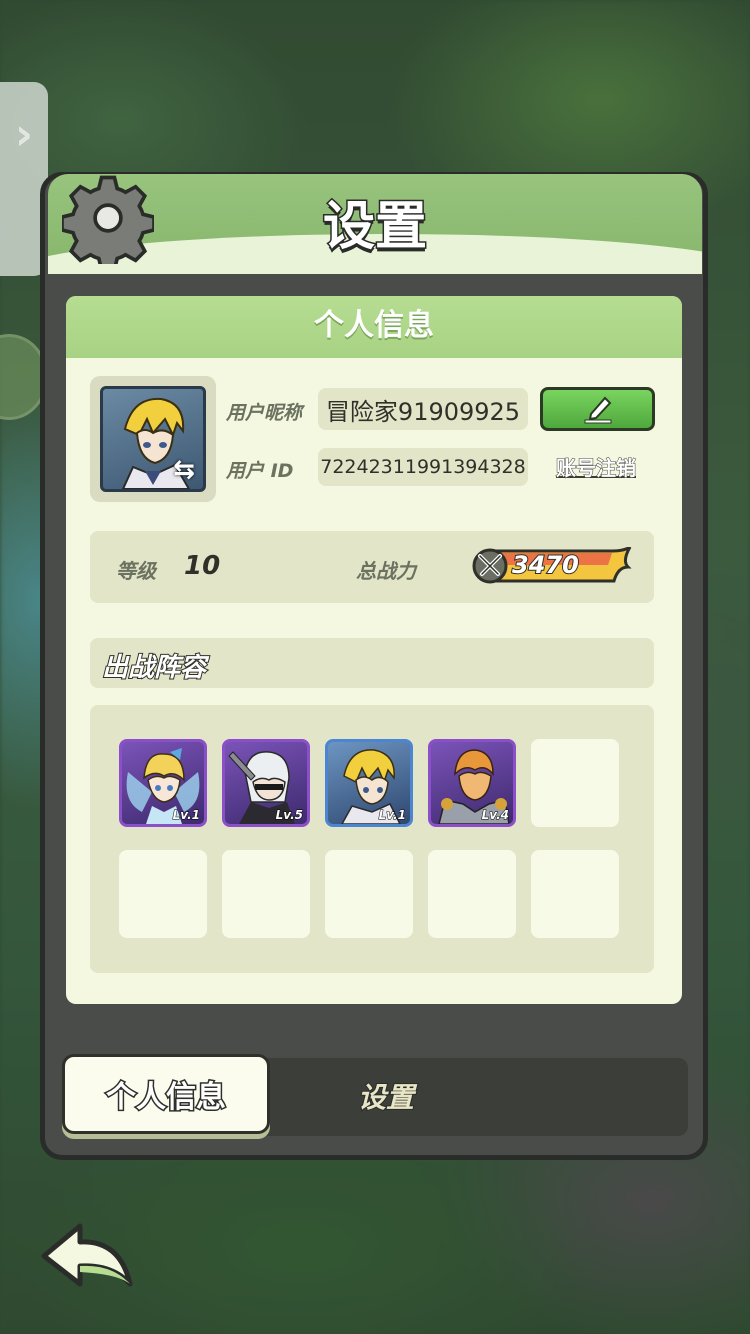  Describe the element at coordinates (266, 783) in the screenshot. I see `hero-slot-2: Lv.5` at that location.